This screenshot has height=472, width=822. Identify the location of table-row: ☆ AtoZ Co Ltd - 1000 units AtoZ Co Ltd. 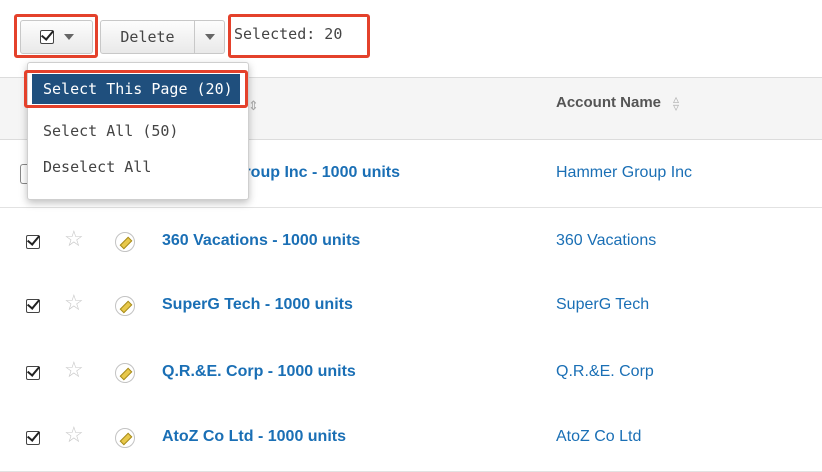
(411, 438).